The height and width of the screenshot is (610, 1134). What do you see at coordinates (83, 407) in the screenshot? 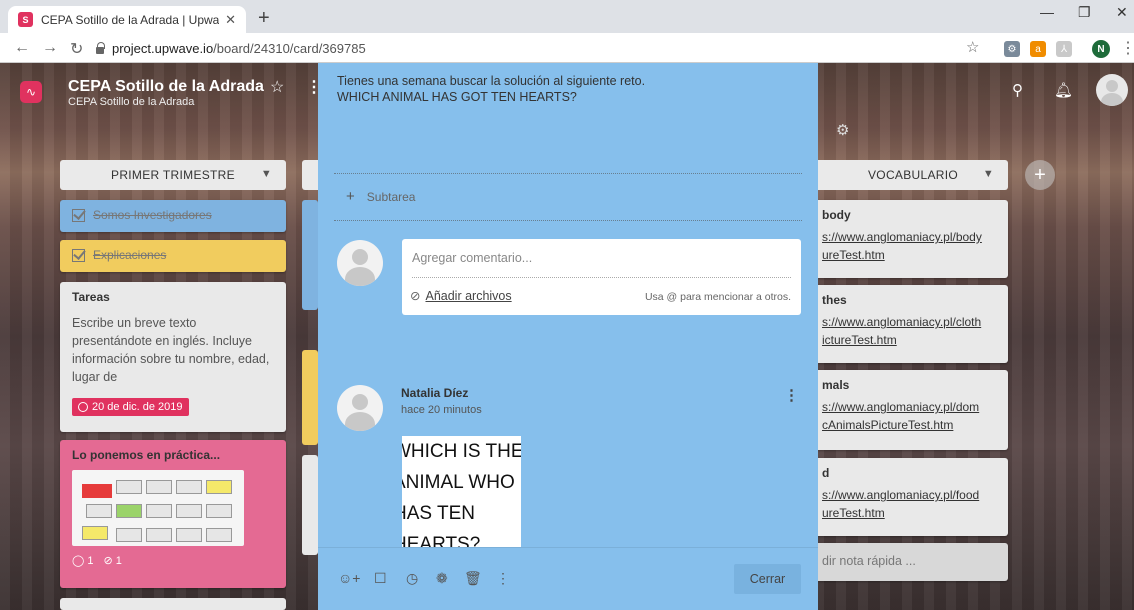
I see `clock-icon` at bounding box center [83, 407].